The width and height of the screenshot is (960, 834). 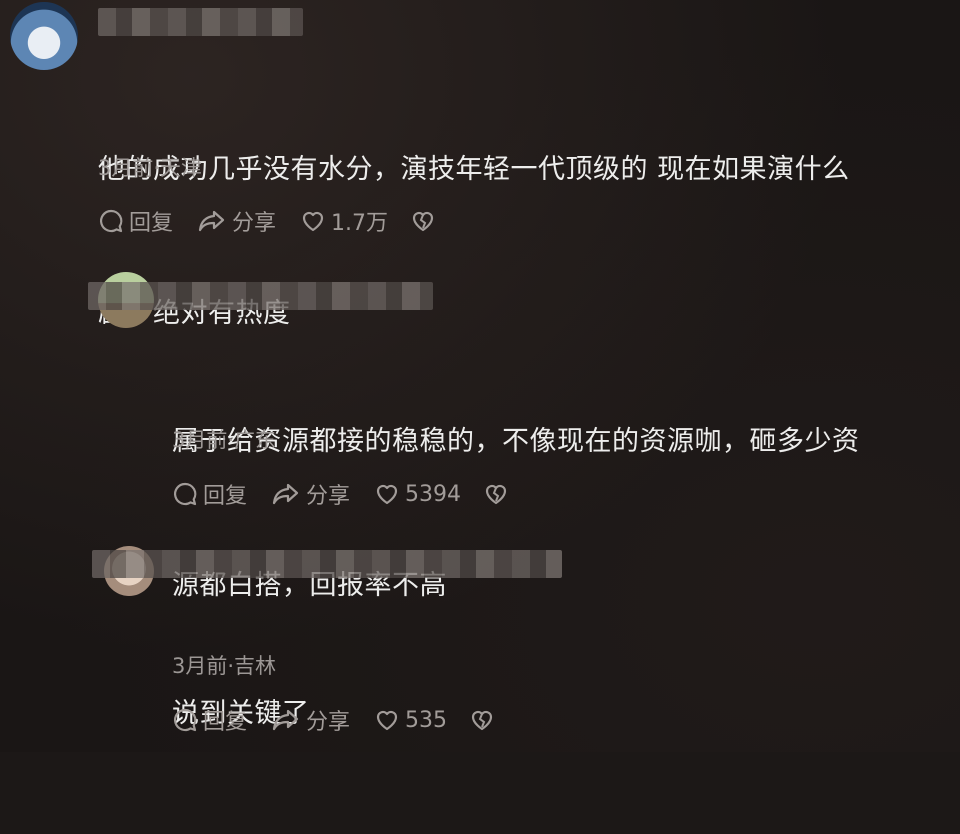 What do you see at coordinates (224, 666) in the screenshot?
I see `comment-meta: 3月前·吉林` at bounding box center [224, 666].